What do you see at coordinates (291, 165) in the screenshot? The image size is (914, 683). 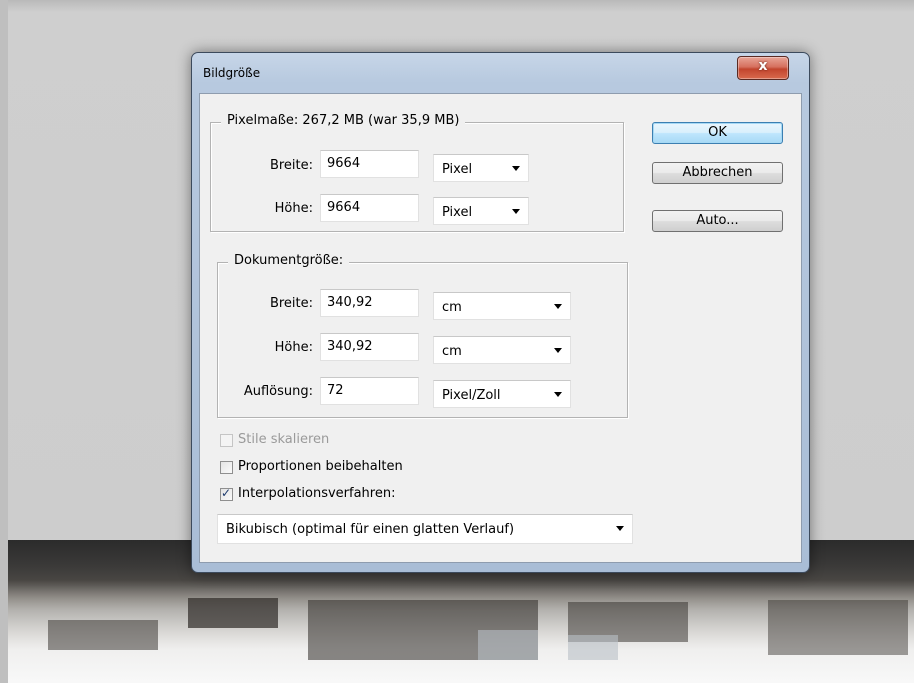 I see `pixel-width-label: Breite:` at bounding box center [291, 165].